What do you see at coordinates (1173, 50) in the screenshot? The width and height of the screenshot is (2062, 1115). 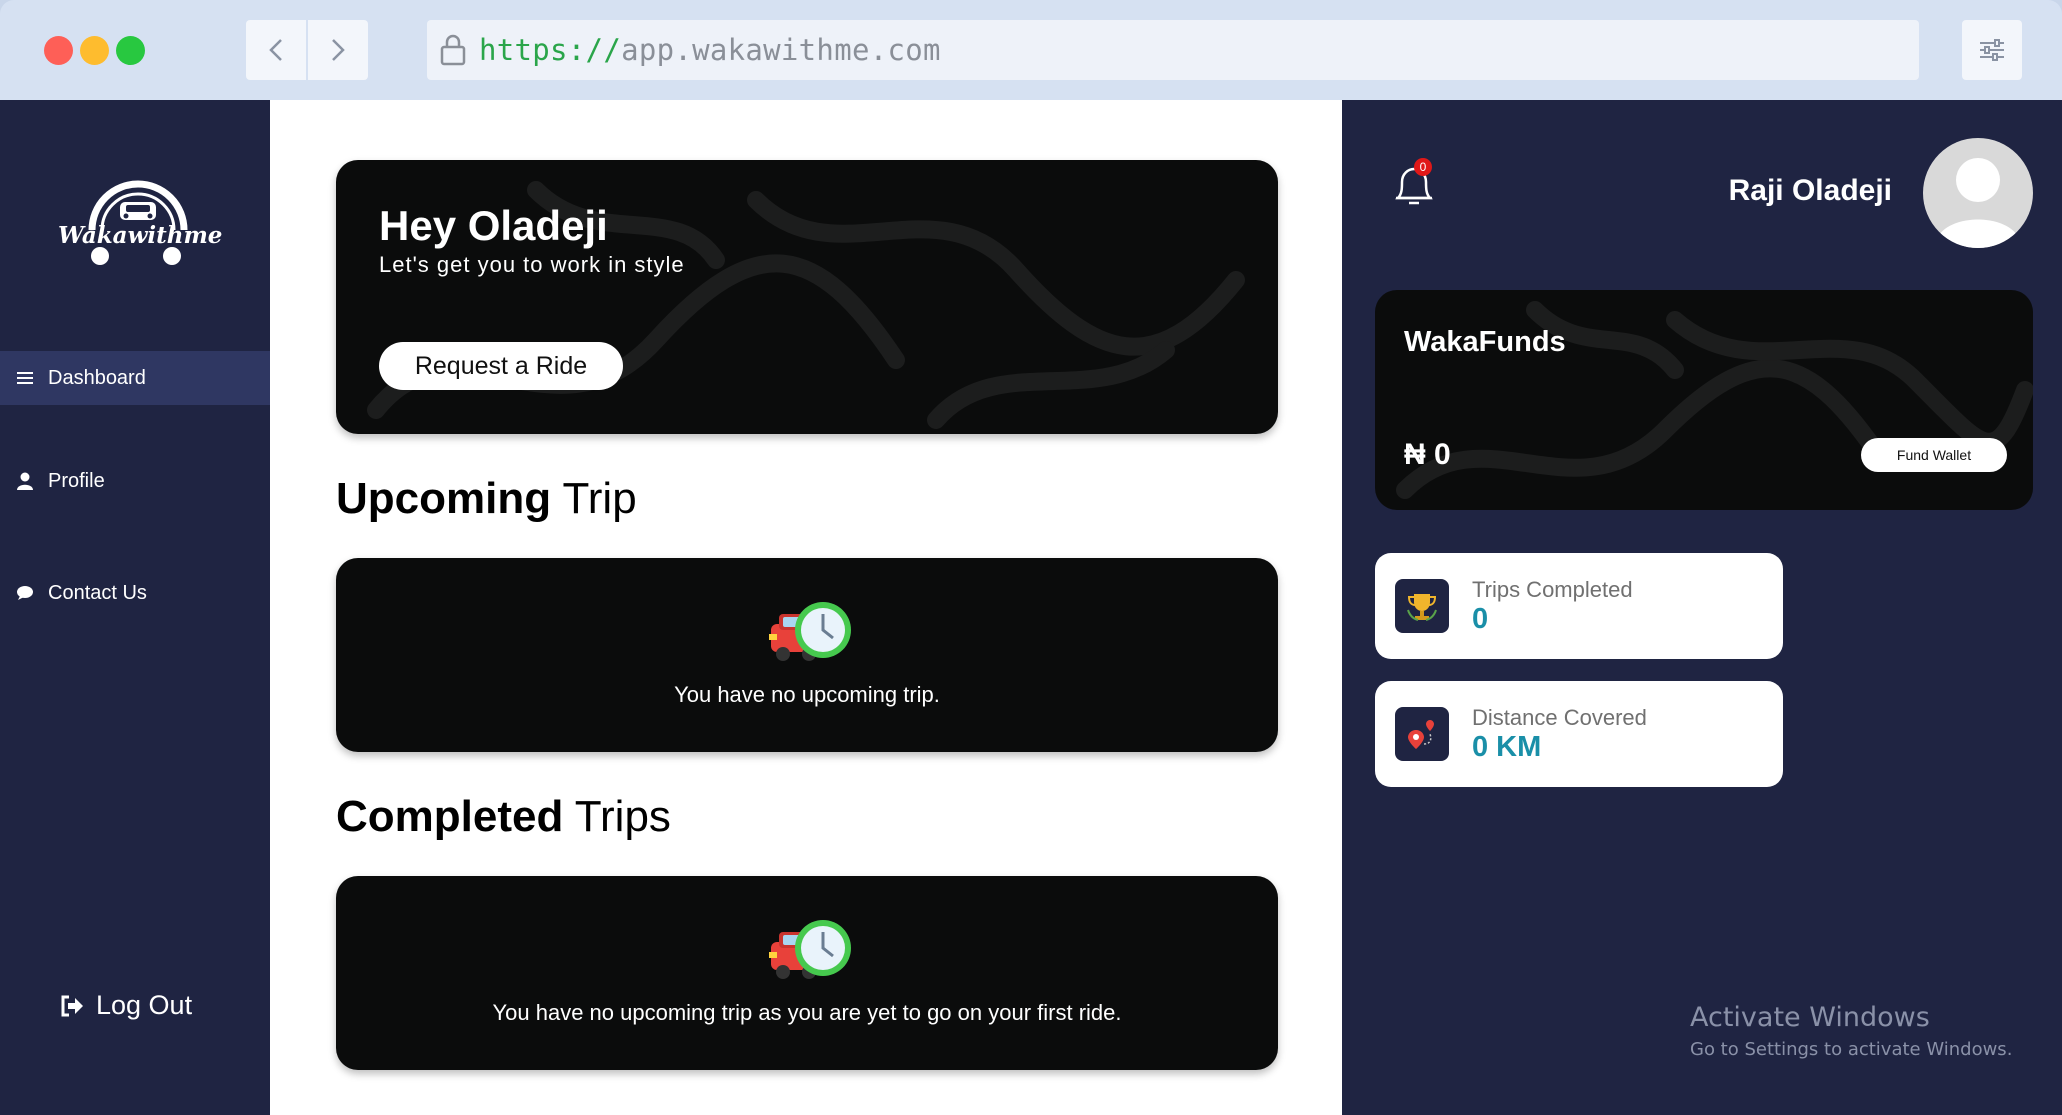 I see `address-bar: https://app.wakawithme.com` at bounding box center [1173, 50].